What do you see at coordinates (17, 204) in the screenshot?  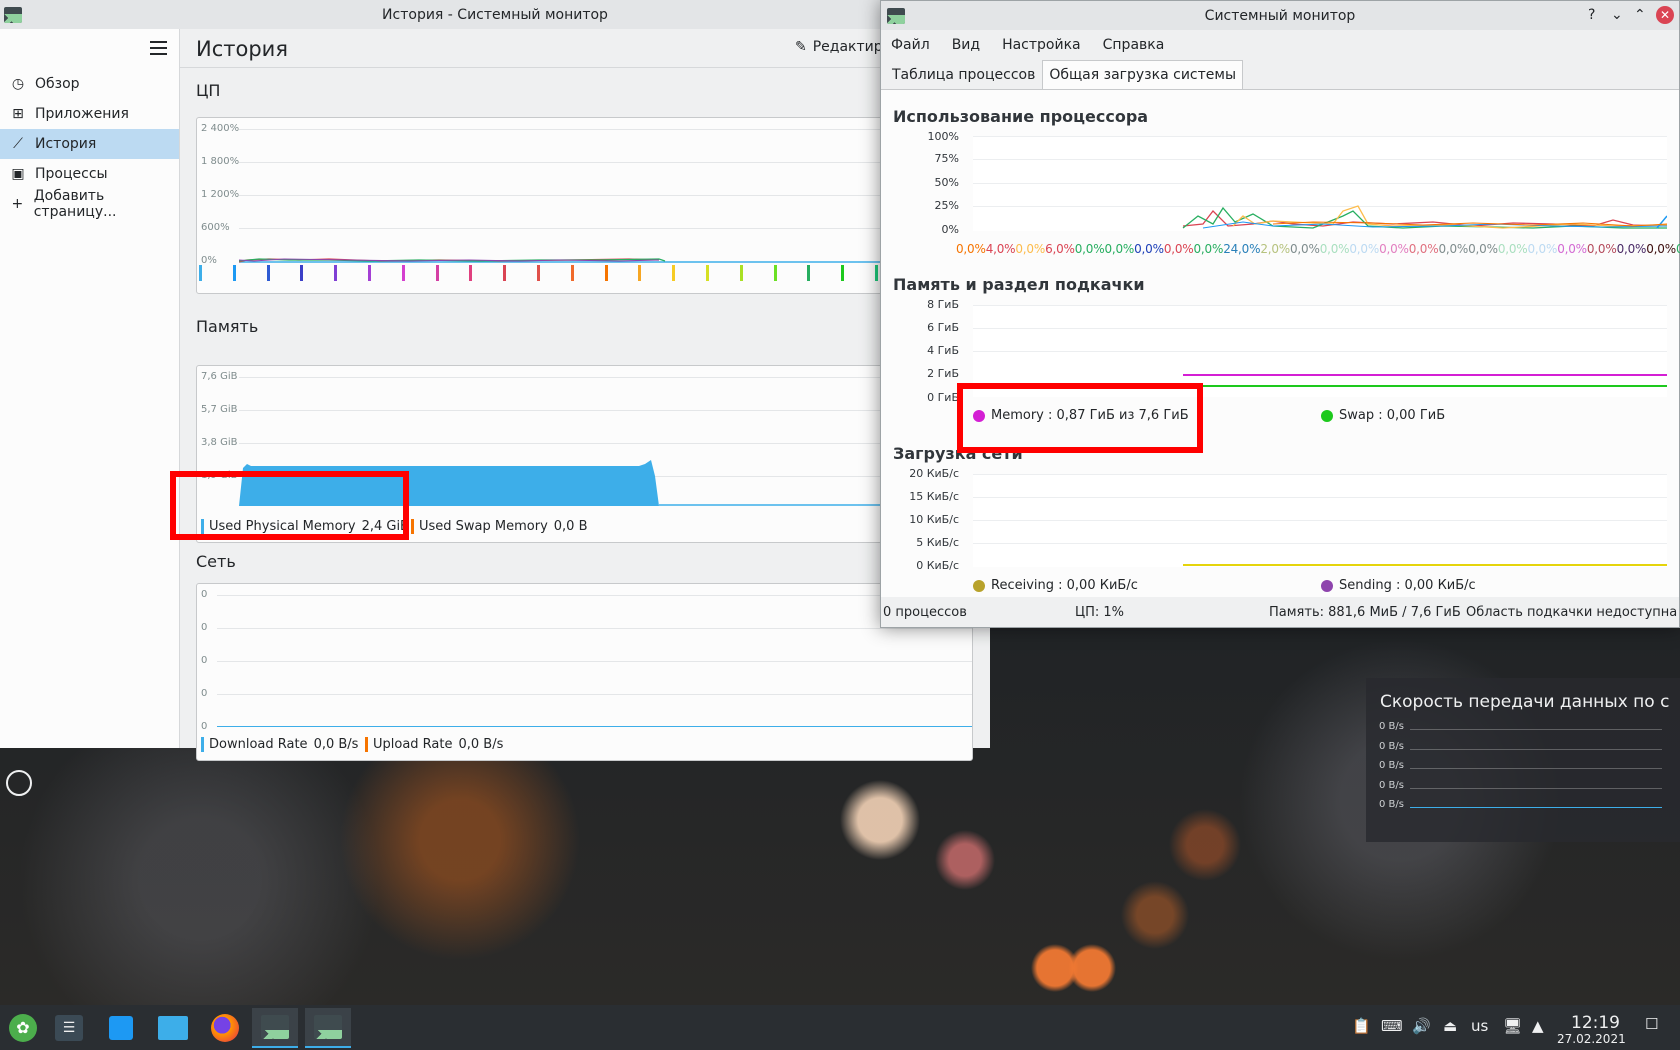 I see `plus-icon: +` at bounding box center [17, 204].